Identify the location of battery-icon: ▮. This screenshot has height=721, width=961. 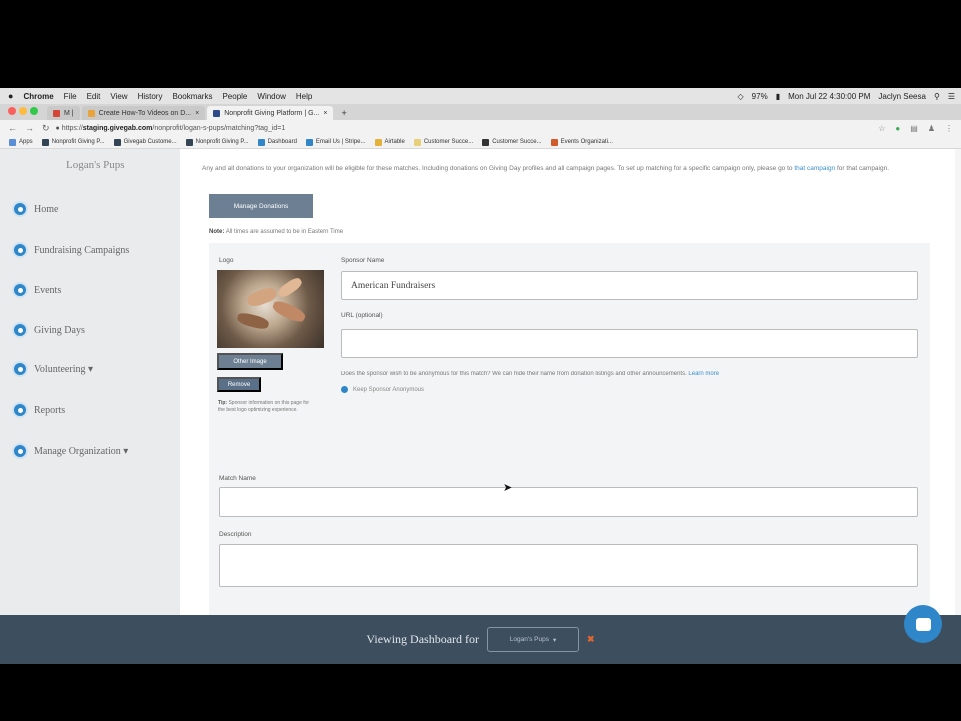
(778, 96).